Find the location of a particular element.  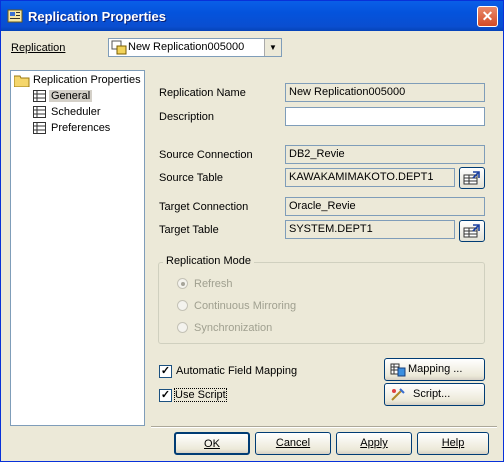

replication-name-label: Replication Name is located at coordinates (202, 93).